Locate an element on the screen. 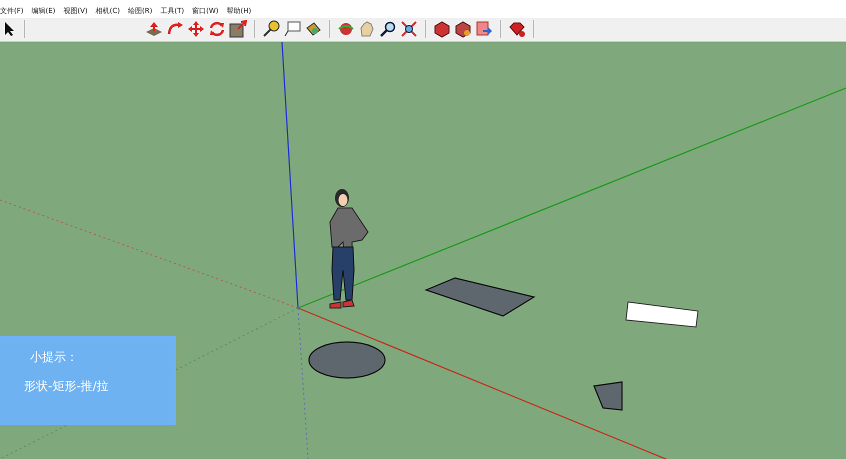 This screenshot has height=459, width=846. cube-badge-icon is located at coordinates (463, 29).